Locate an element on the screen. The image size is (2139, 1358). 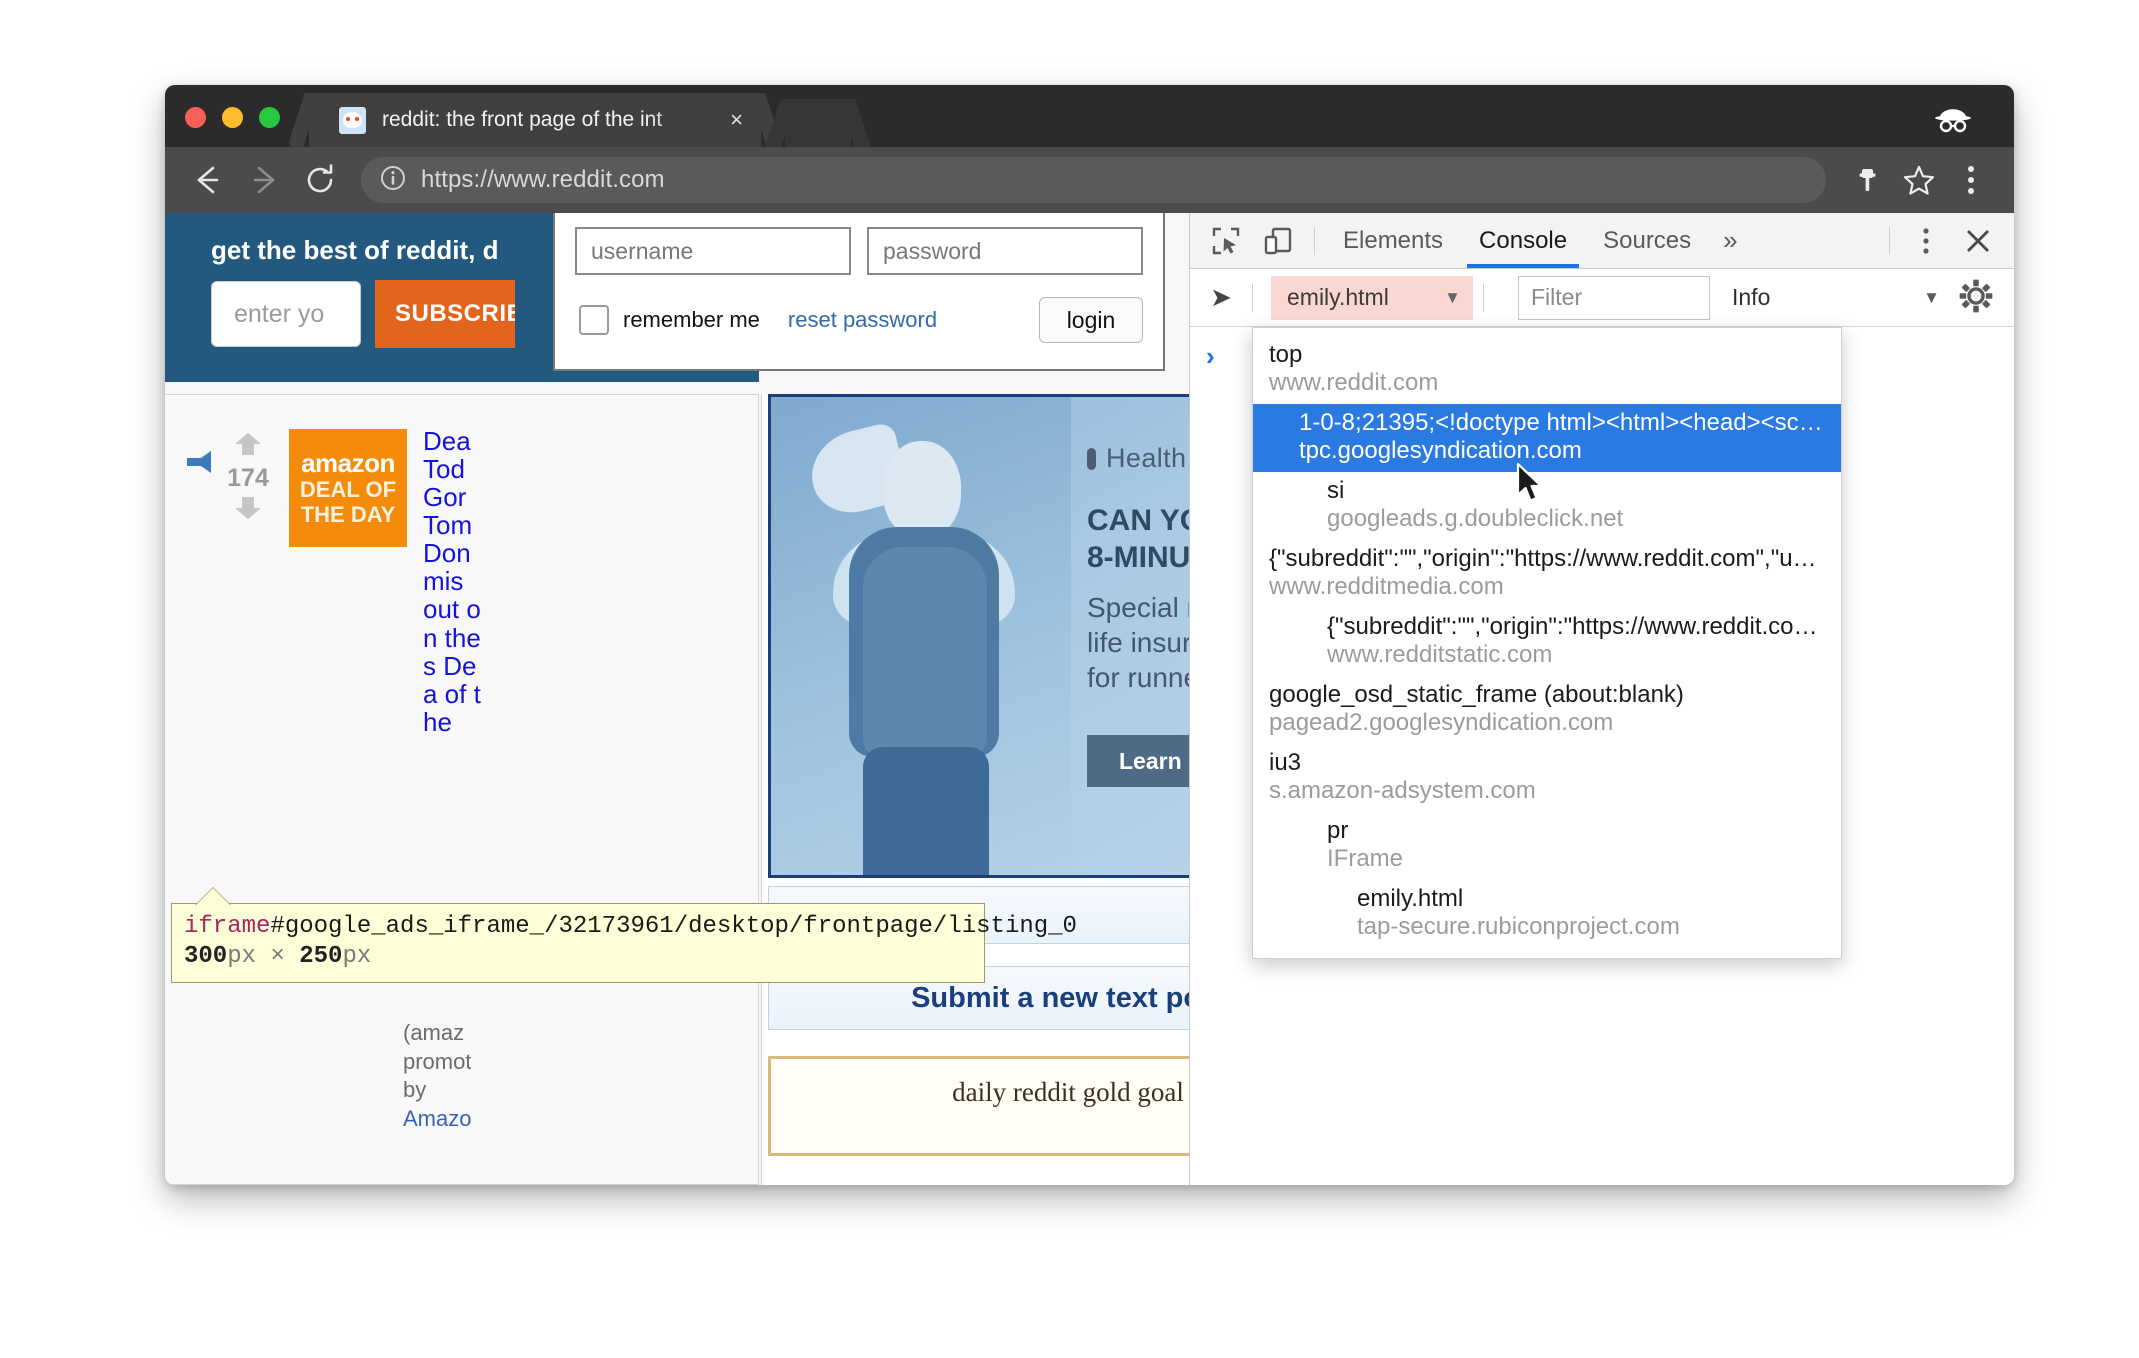
inspect-element-icon is located at coordinates (1226, 241).